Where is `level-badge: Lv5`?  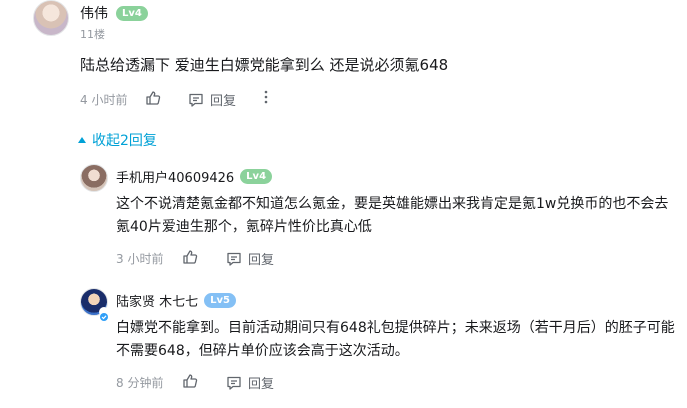 level-badge: Lv5 is located at coordinates (220, 300).